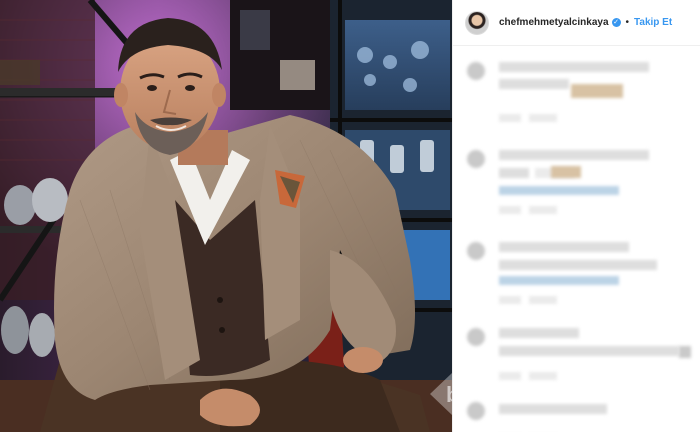 This screenshot has width=700, height=432. I want to click on follow-button: Takip Et, so click(653, 22).